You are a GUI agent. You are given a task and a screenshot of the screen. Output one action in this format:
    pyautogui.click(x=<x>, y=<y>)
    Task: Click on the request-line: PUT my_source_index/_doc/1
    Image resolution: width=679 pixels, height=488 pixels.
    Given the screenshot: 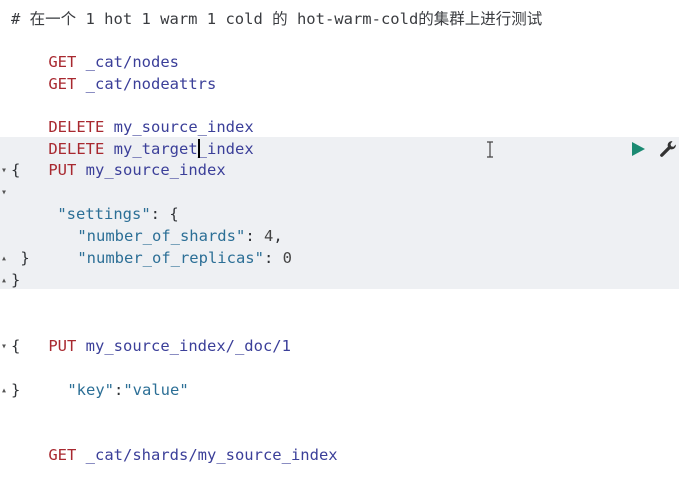 What is the action you would take?
    pyautogui.click(x=151, y=334)
    